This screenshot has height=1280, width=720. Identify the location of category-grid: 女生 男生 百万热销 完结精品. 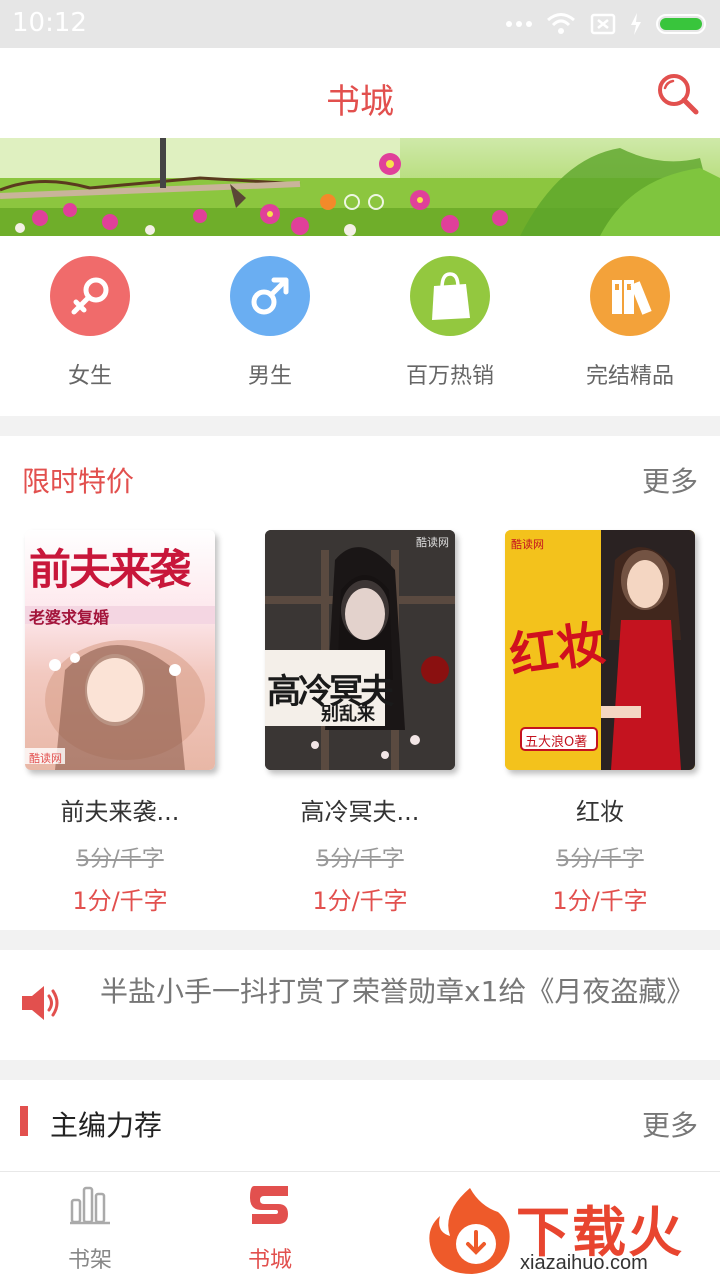
(360, 326).